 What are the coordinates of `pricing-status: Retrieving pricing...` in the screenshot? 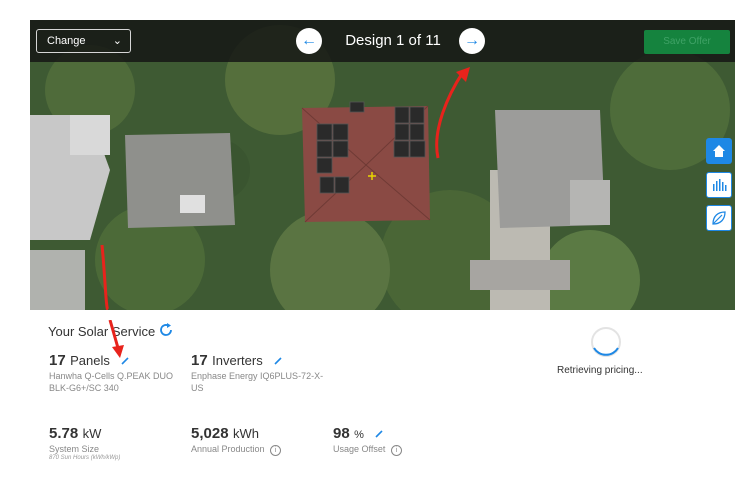 It's located at (600, 370).